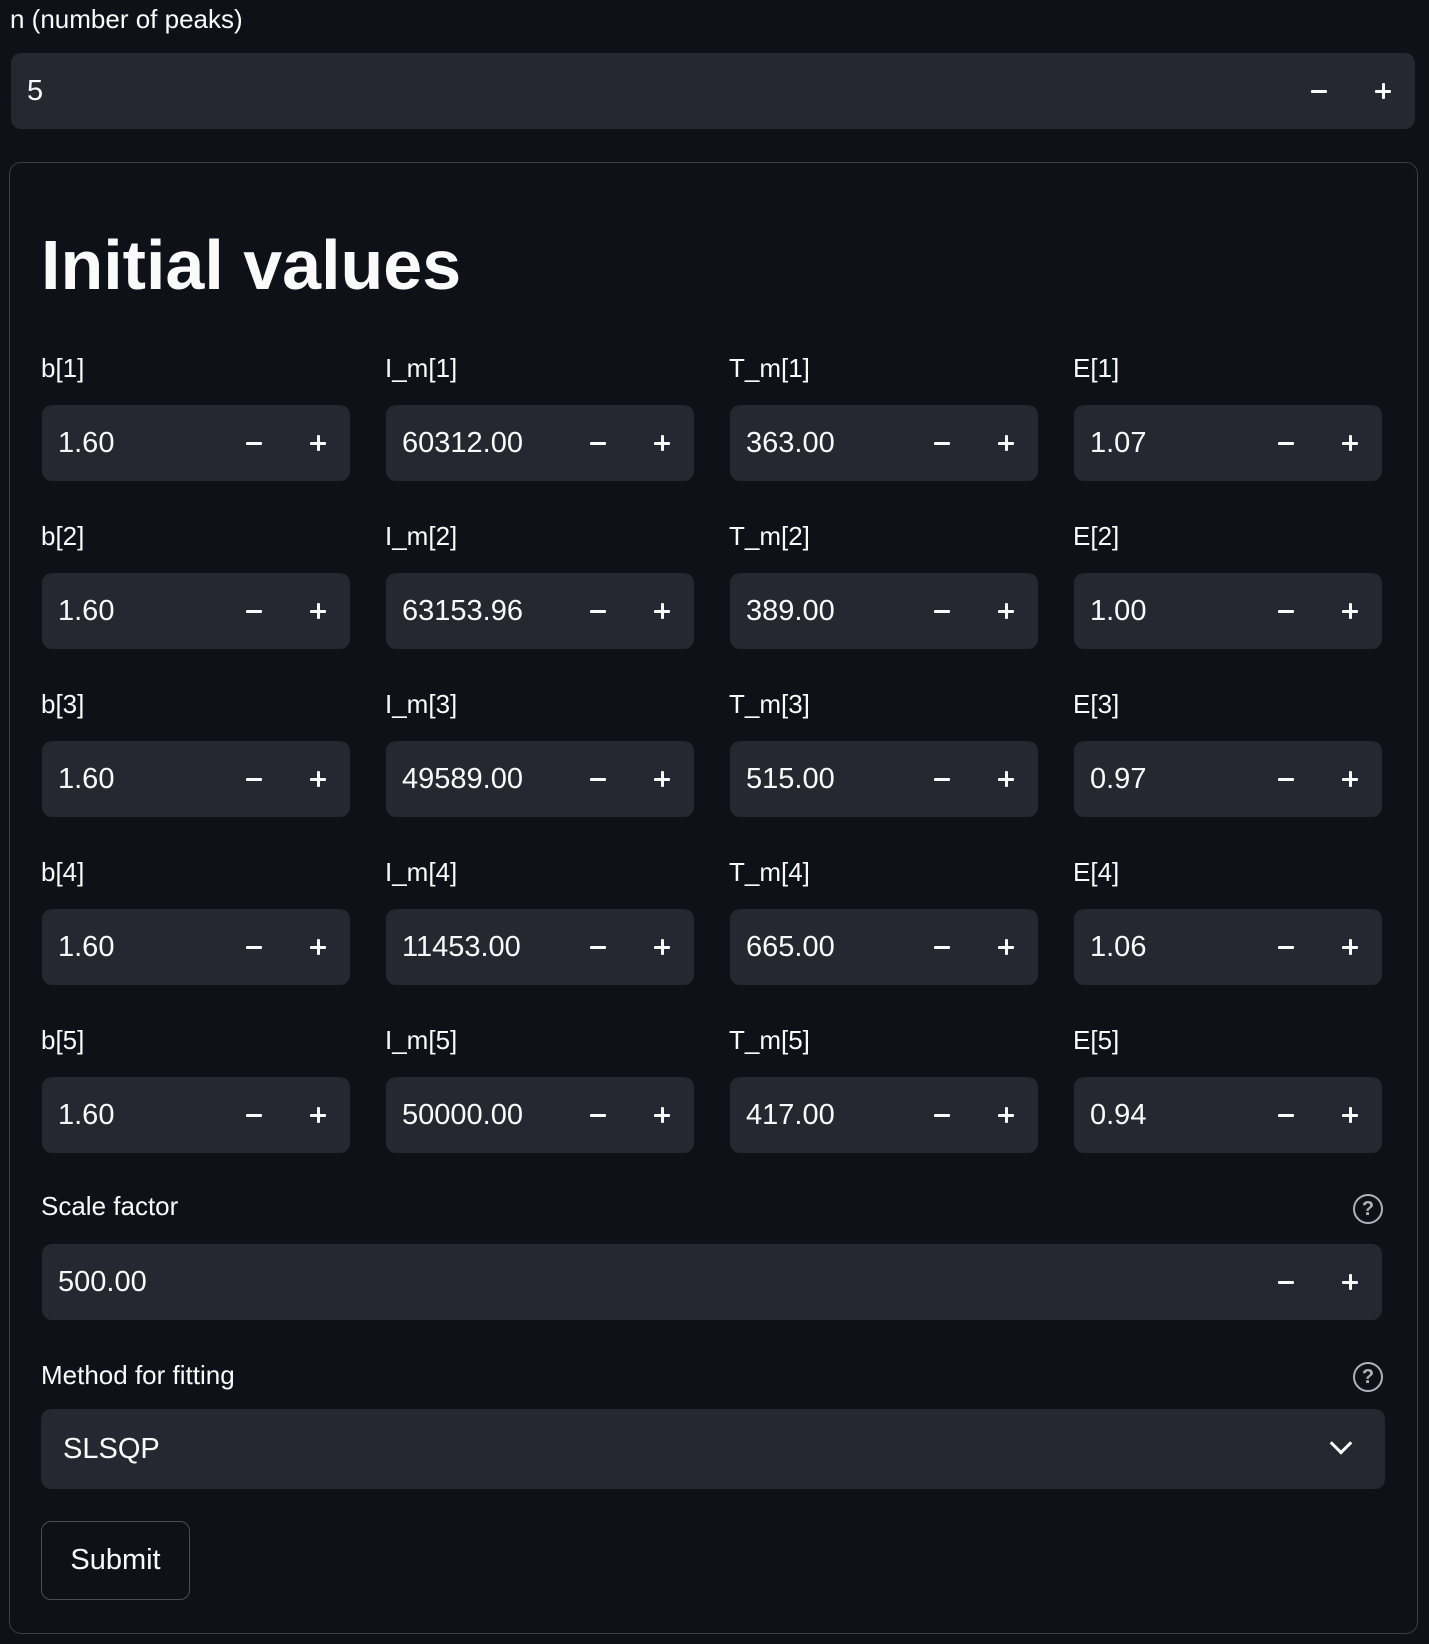 This screenshot has width=1429, height=1644. Describe the element at coordinates (1350, 1115) in the screenshot. I see `e-5-increment-button` at that location.